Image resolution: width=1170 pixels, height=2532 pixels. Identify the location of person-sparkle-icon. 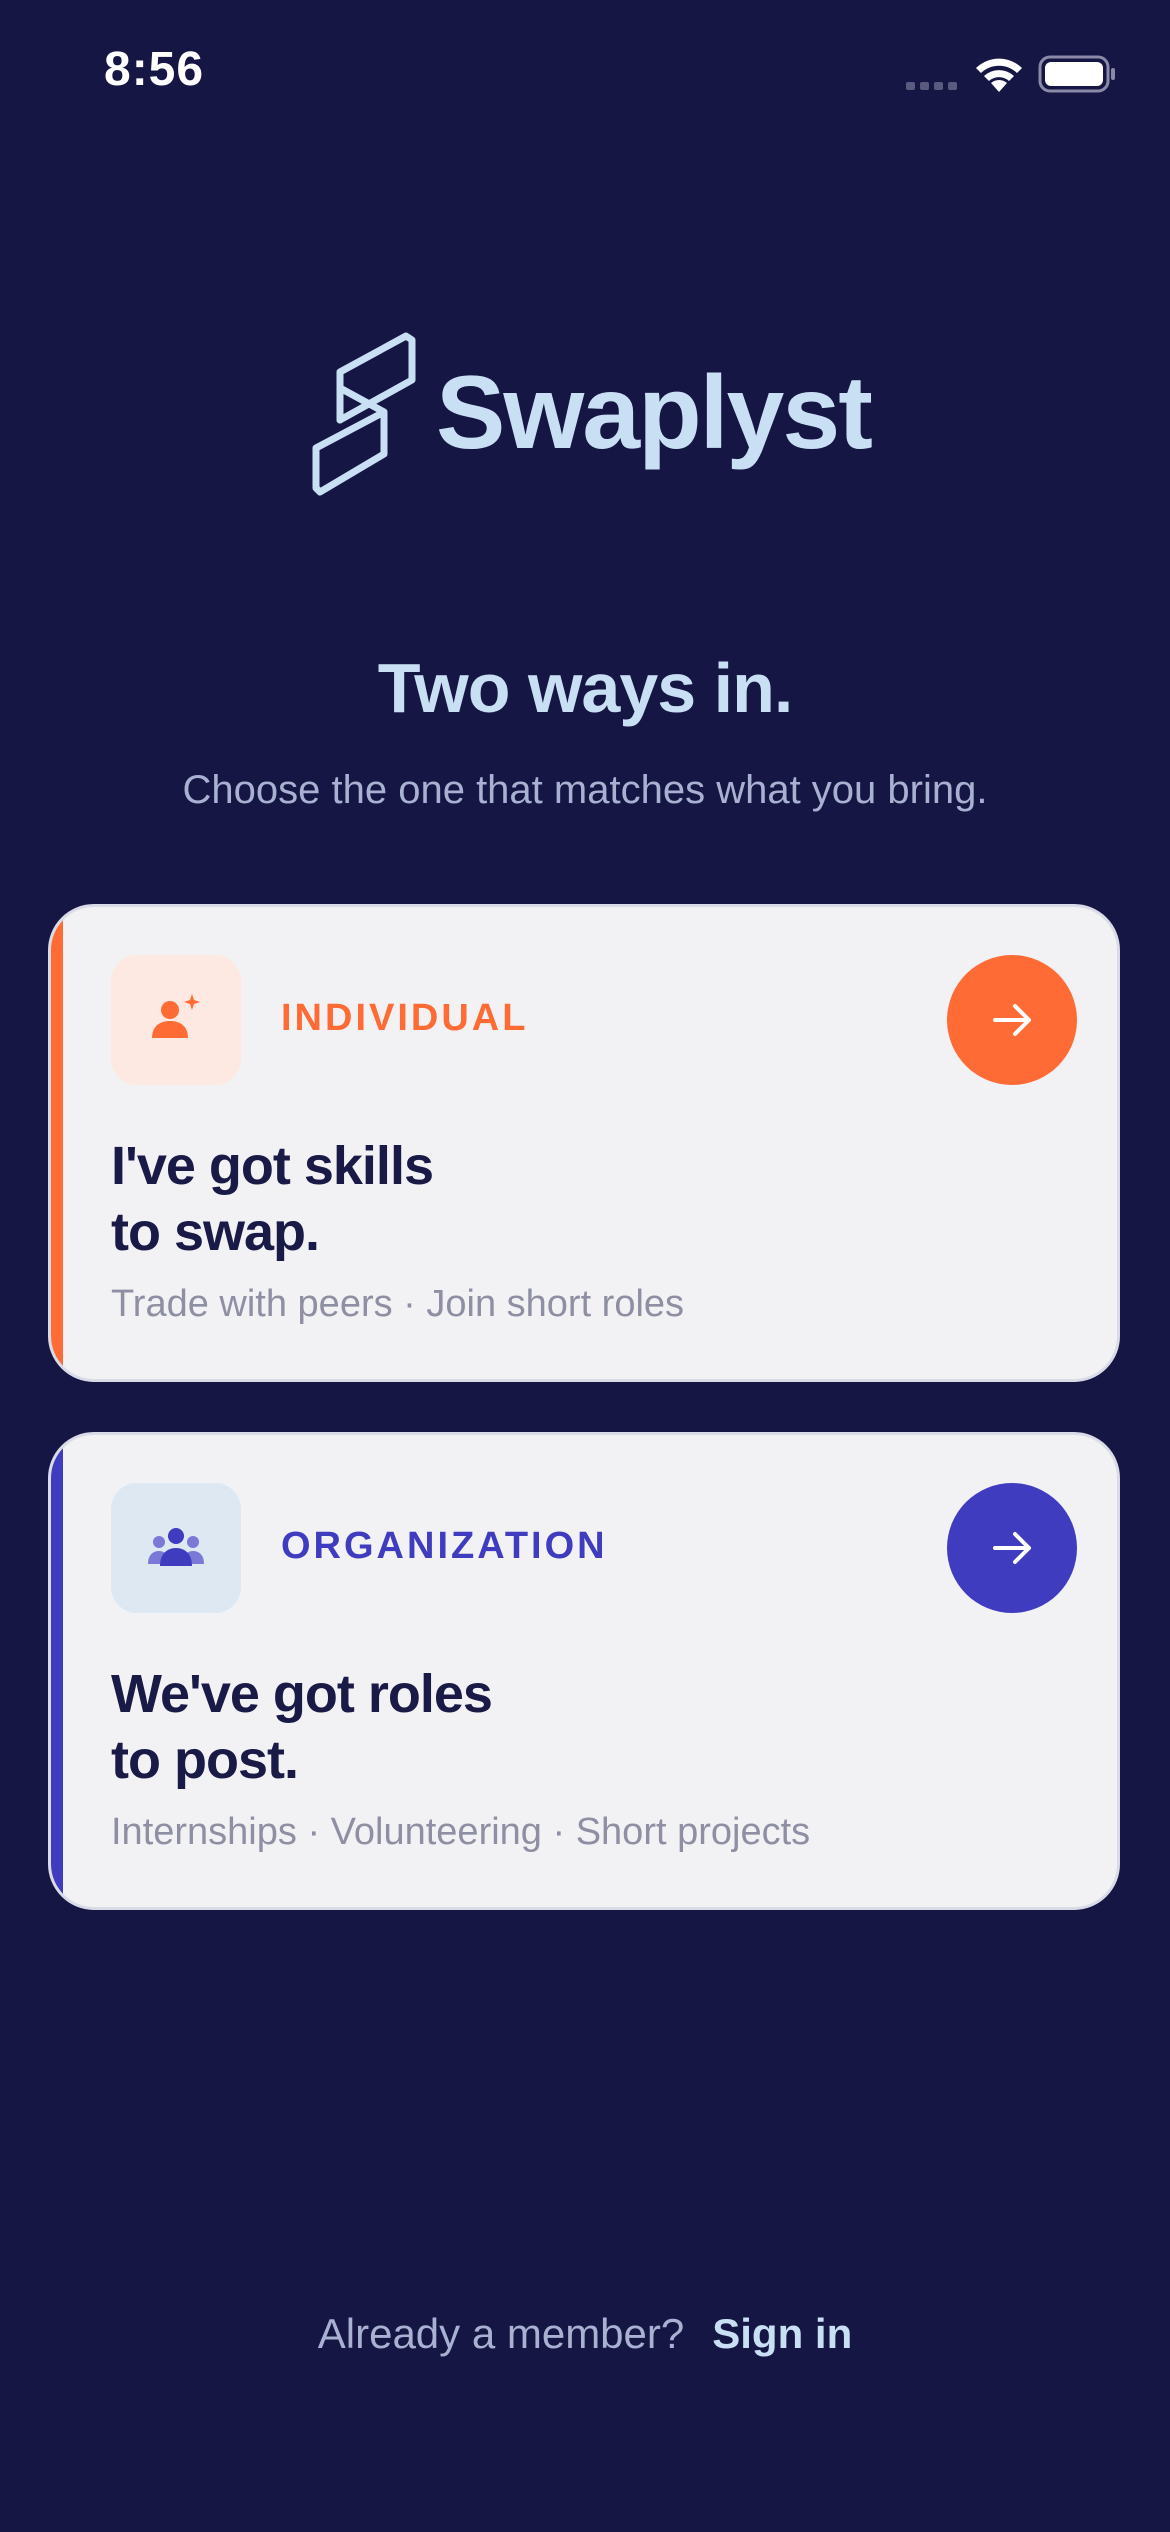
(176, 1016).